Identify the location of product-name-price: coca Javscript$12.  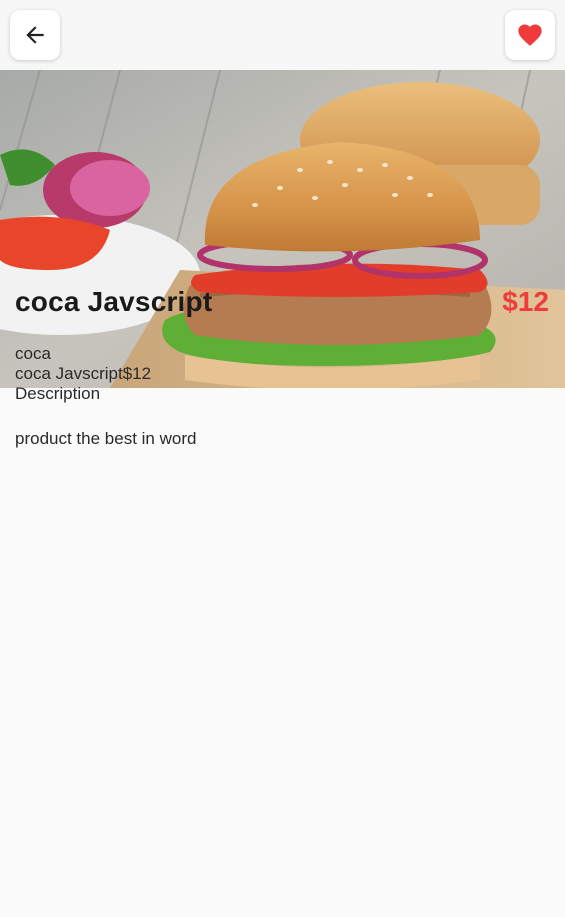
(83, 373).